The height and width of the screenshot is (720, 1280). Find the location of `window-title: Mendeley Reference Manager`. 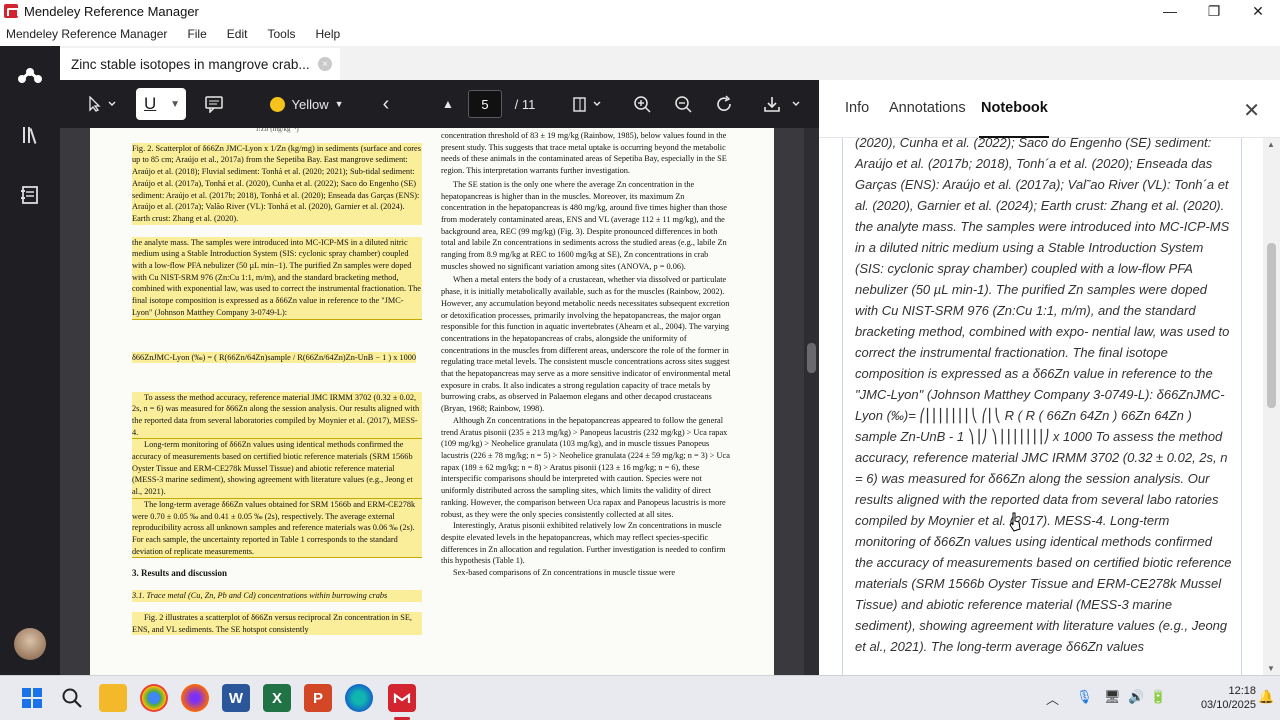

window-title: Mendeley Reference Manager is located at coordinates (111, 11).